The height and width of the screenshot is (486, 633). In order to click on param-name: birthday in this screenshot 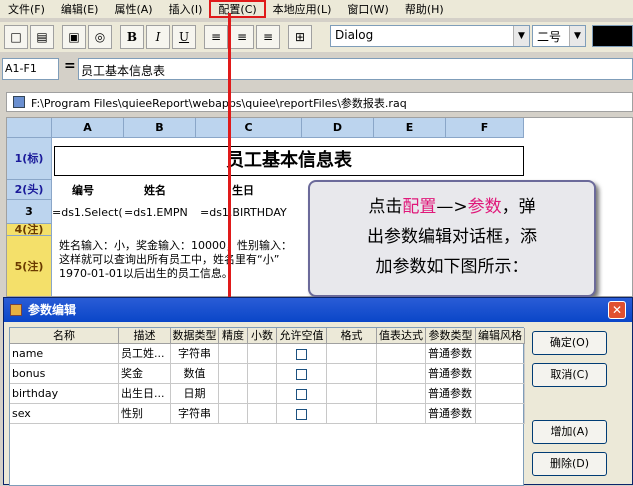, I will do `click(64, 394)`.